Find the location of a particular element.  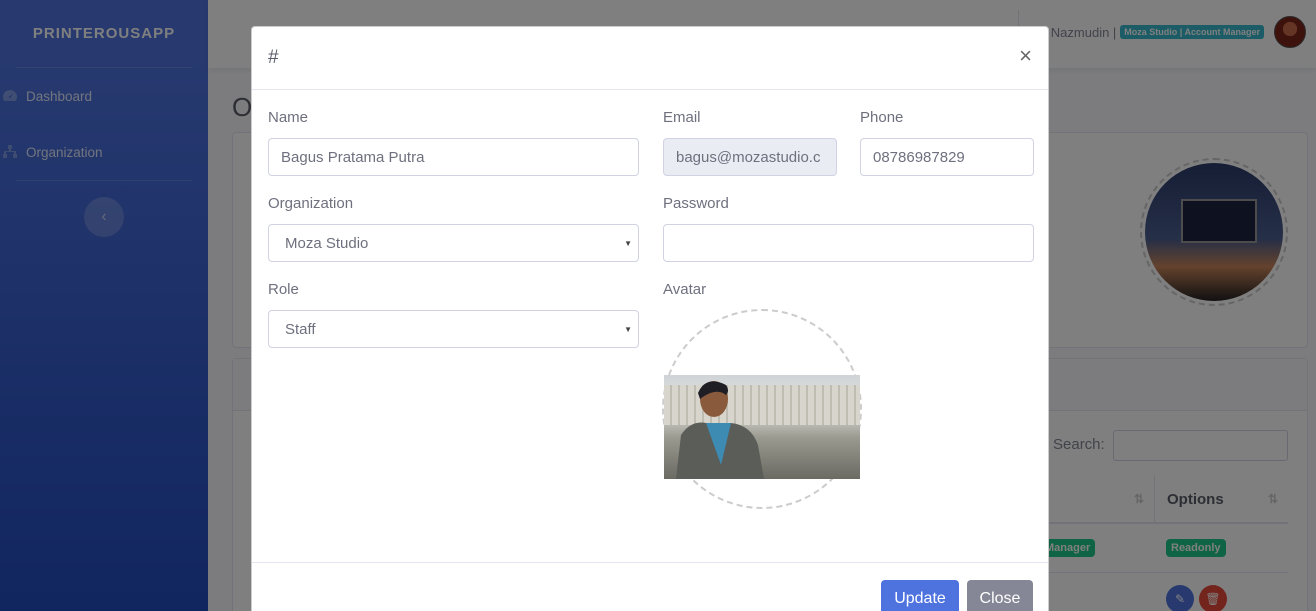

role-select: Staff ▼ is located at coordinates (453, 329).